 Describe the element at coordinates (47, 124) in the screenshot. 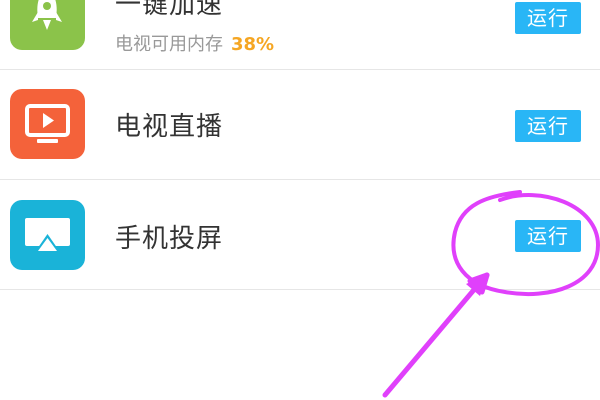

I see `tv-play-icon` at that location.